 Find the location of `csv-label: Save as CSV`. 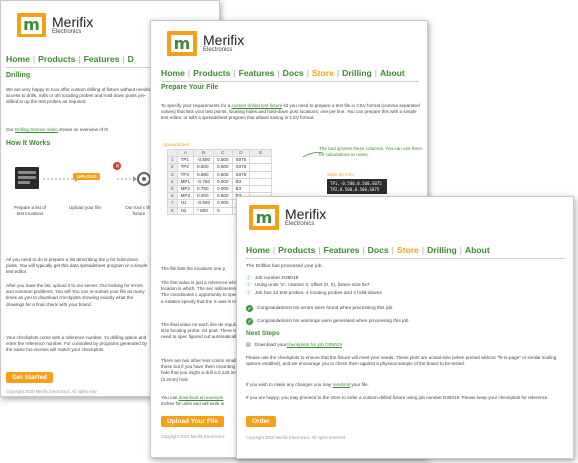

csv-label: Save as CSV is located at coordinates (341, 174).